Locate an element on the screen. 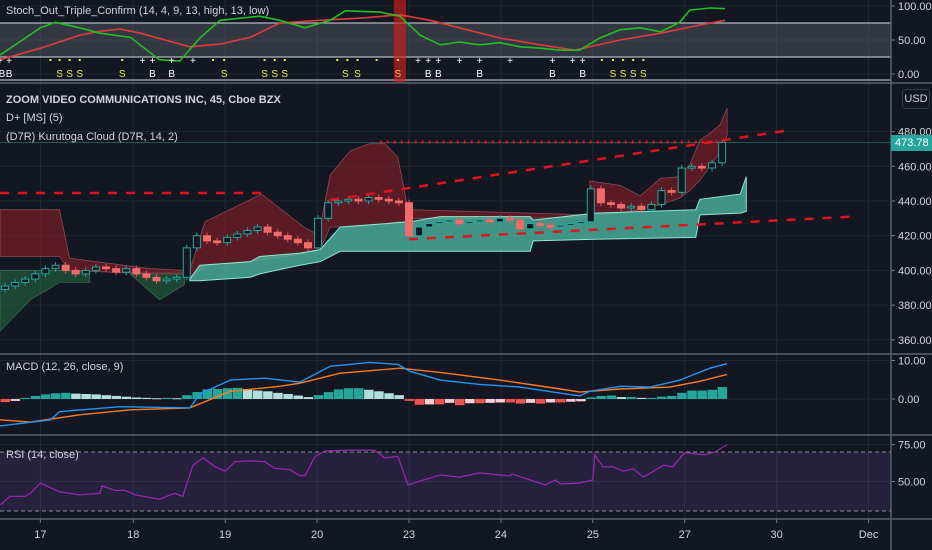  rsi-legend: RSI (14, close) is located at coordinates (42, 455).